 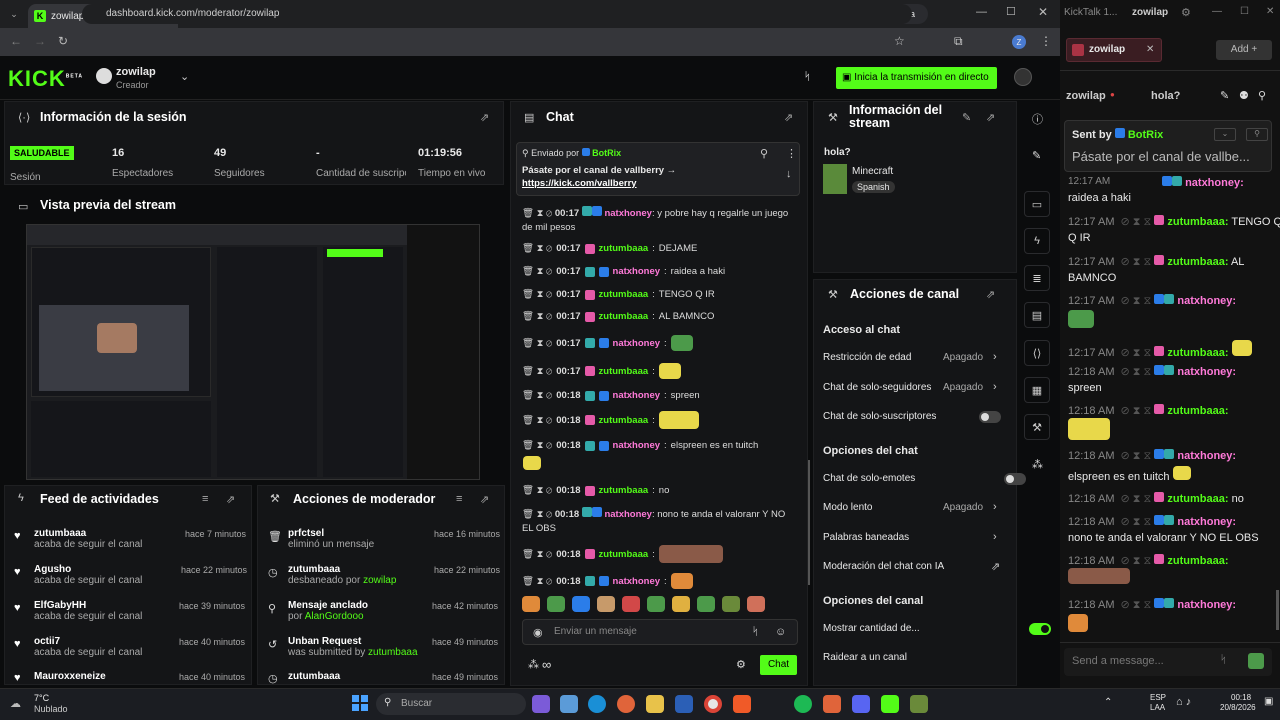 I want to click on mod-action-user: zutumbaaa, so click(x=342, y=569).